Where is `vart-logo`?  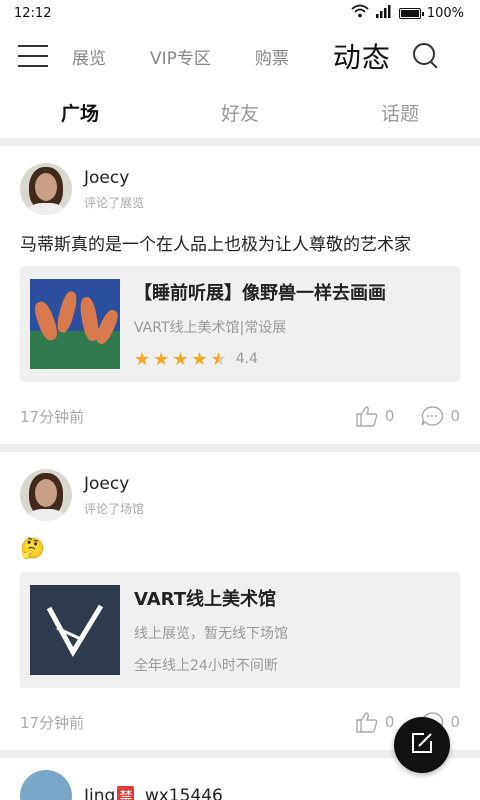 vart-logo is located at coordinates (75, 630).